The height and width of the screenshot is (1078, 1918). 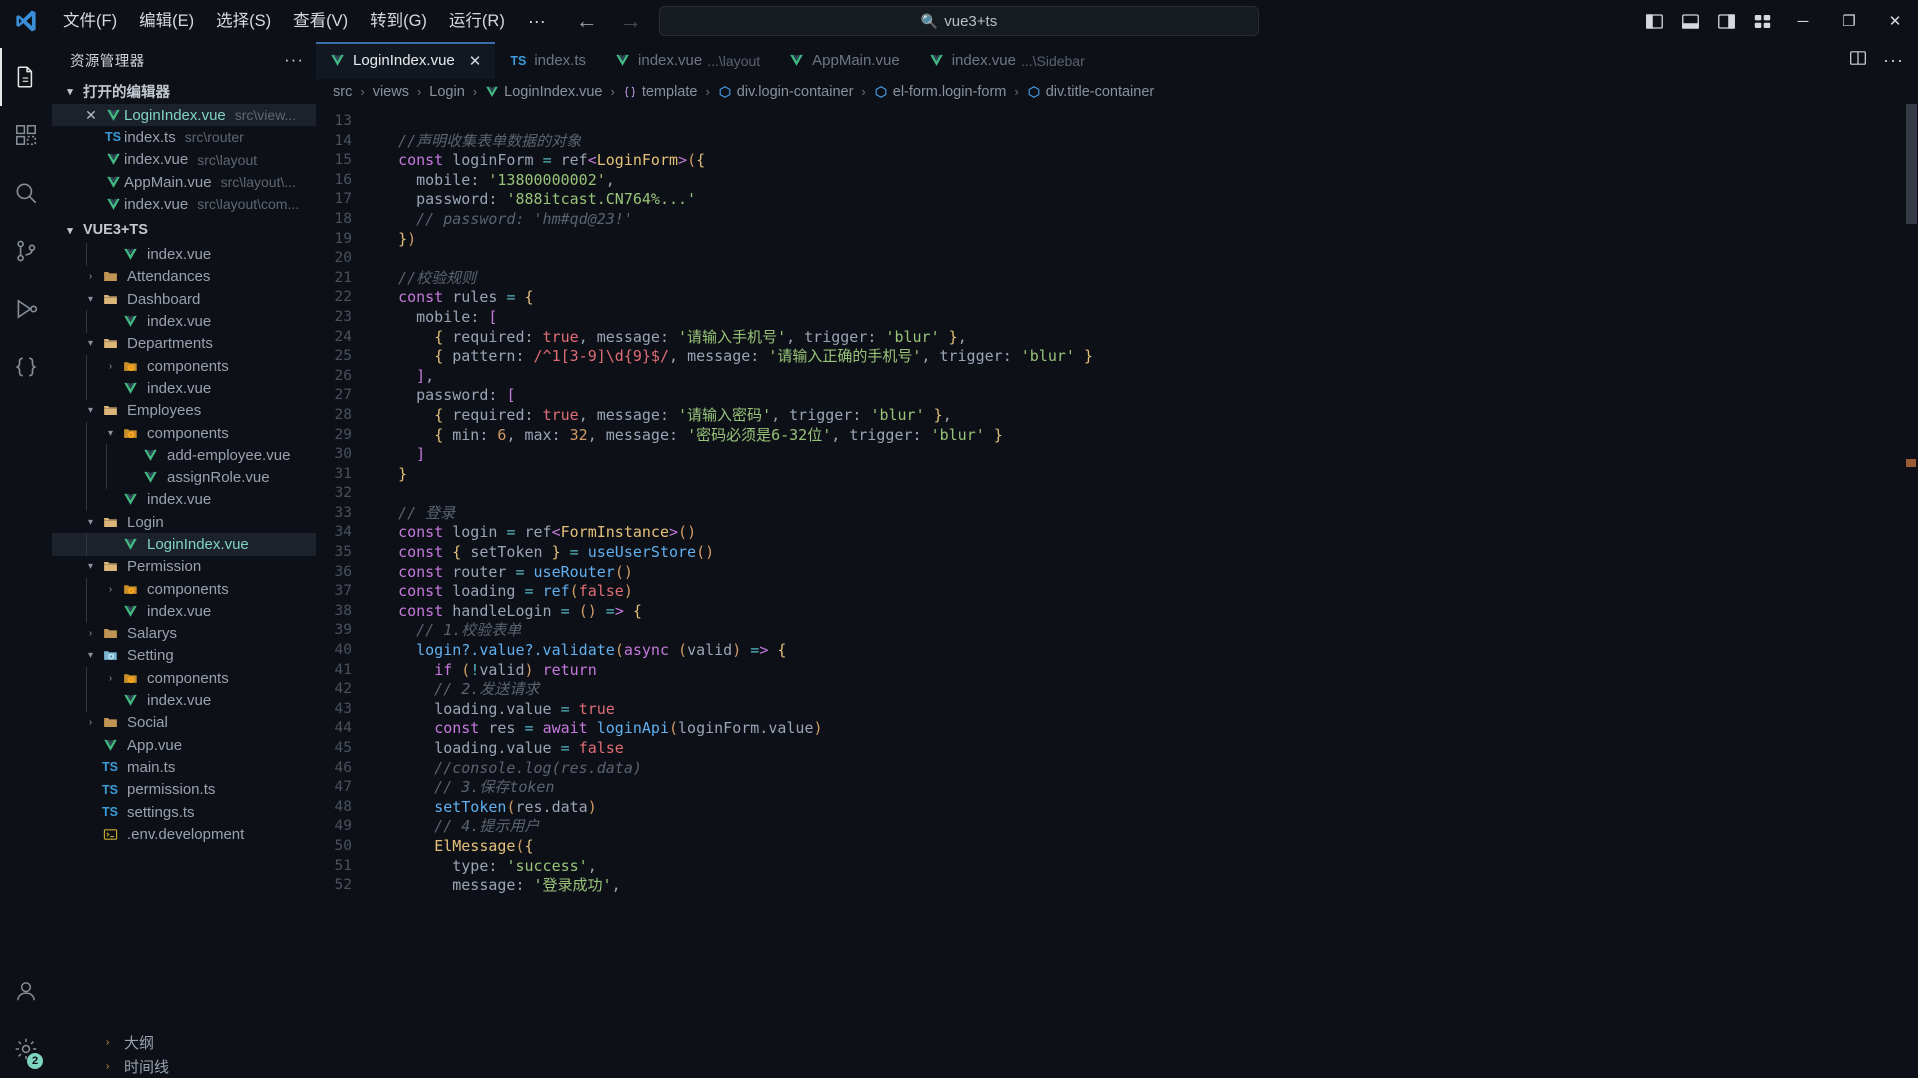 I want to click on code-line: const loginForm = ref<LoginForm>({, so click(x=1149, y=161).